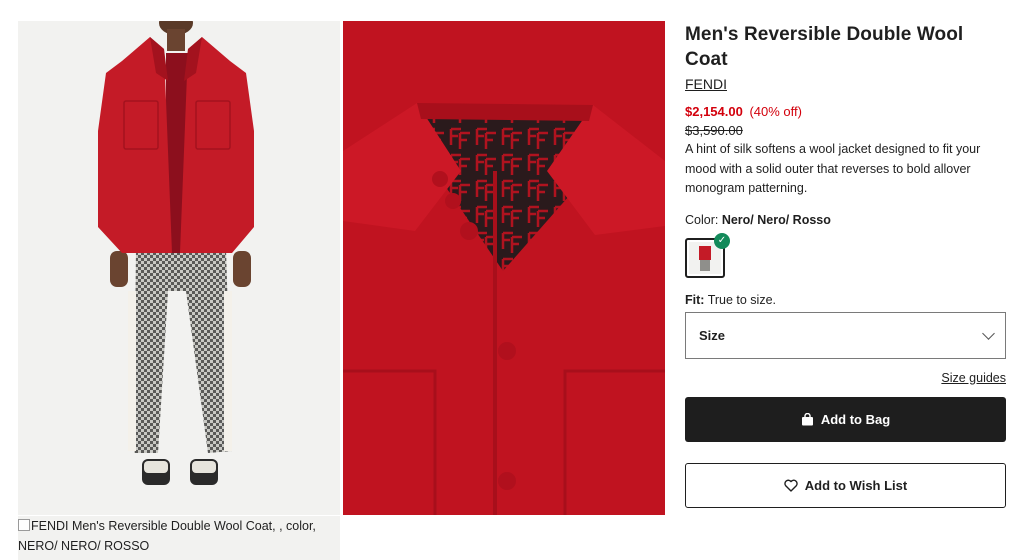 This screenshot has width=1024, height=560. What do you see at coordinates (845, 220) in the screenshot?
I see `color-row: Color: Nero/ Nero/ Rosso` at bounding box center [845, 220].